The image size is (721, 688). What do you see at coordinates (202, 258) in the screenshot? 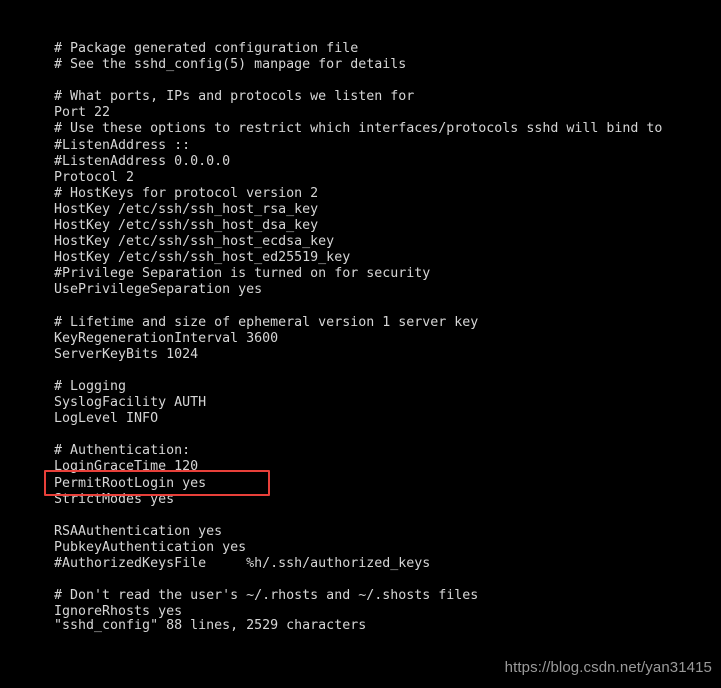
I see `code-line: HostKey /etc/ssh/ssh_host_ed25519_key` at bounding box center [202, 258].